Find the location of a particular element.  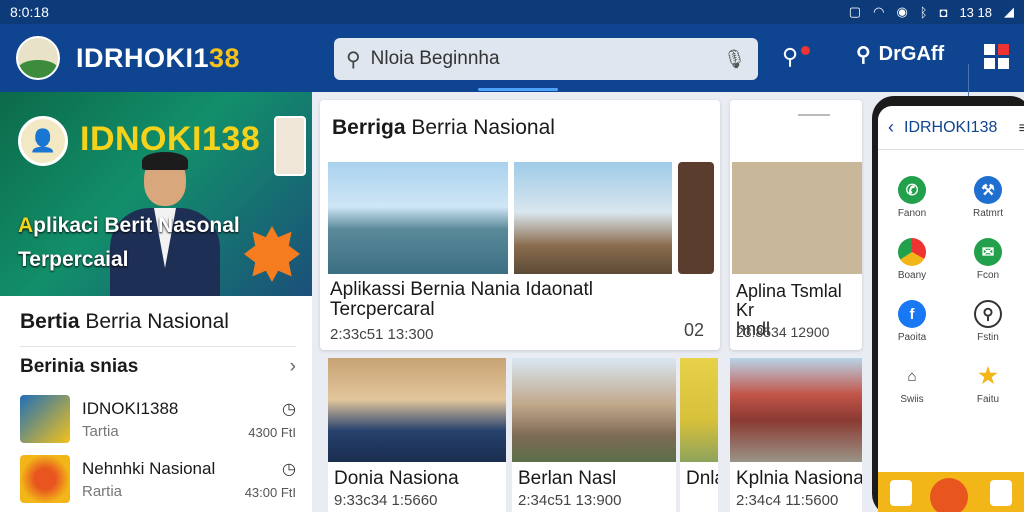

bottom-center-button is located at coordinates (949, 495).